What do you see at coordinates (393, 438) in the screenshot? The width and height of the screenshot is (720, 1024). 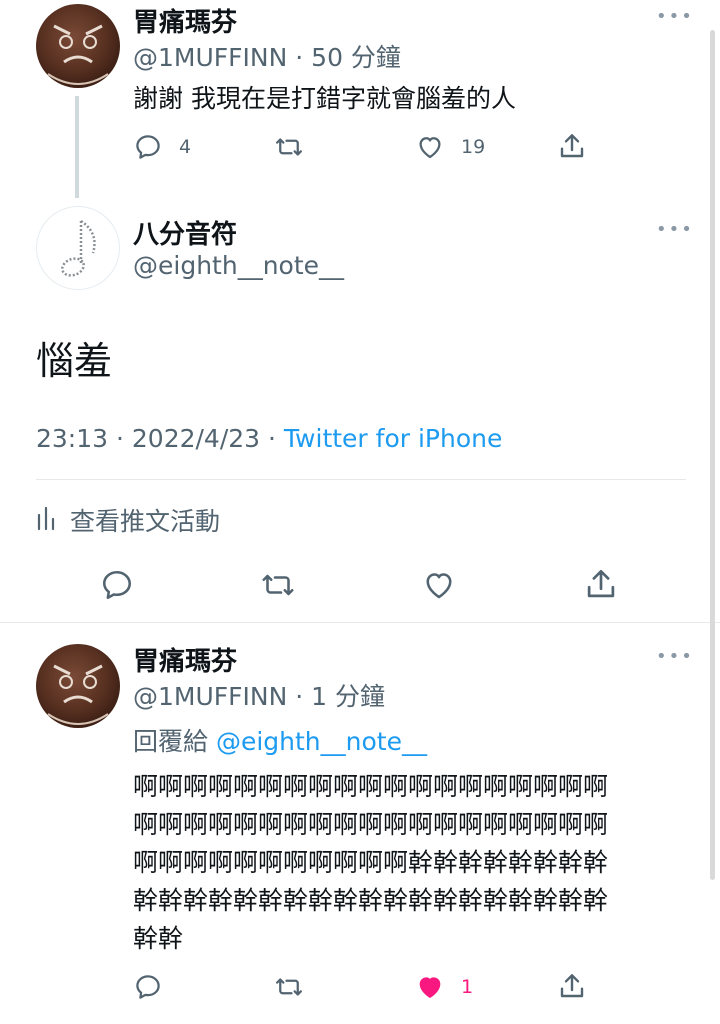 I see `tweet-source: Twitter for iPhone` at bounding box center [393, 438].